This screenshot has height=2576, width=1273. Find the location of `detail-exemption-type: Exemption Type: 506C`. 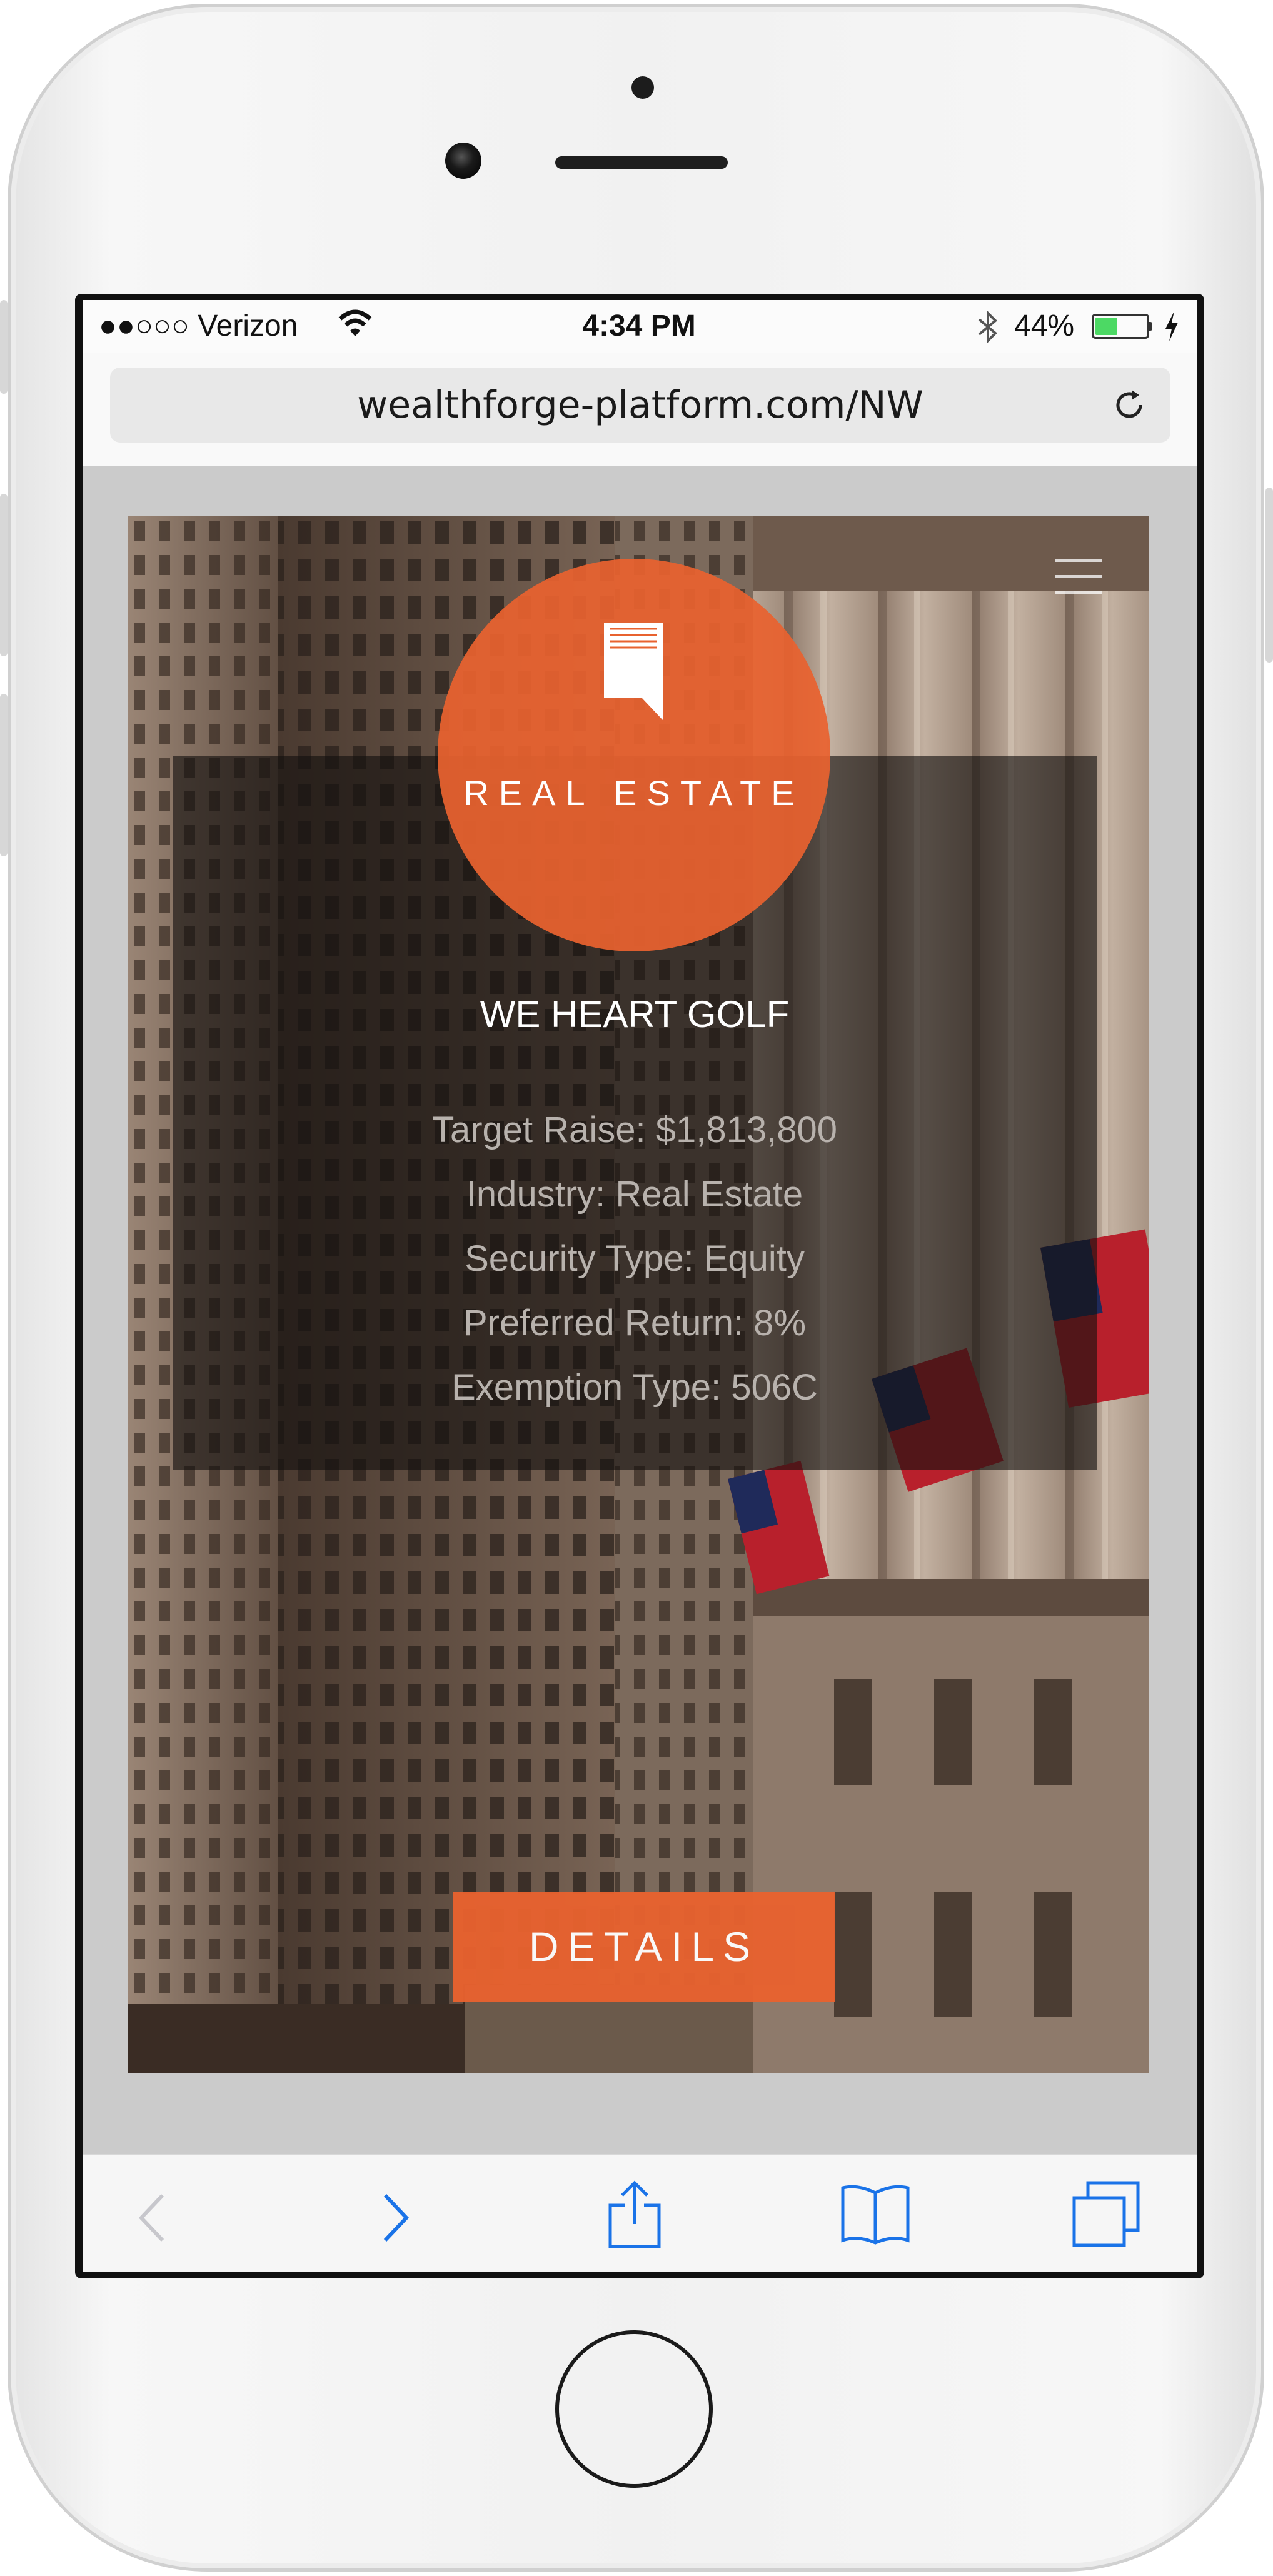

detail-exemption-type: Exemption Type: 506C is located at coordinates (634, 1387).